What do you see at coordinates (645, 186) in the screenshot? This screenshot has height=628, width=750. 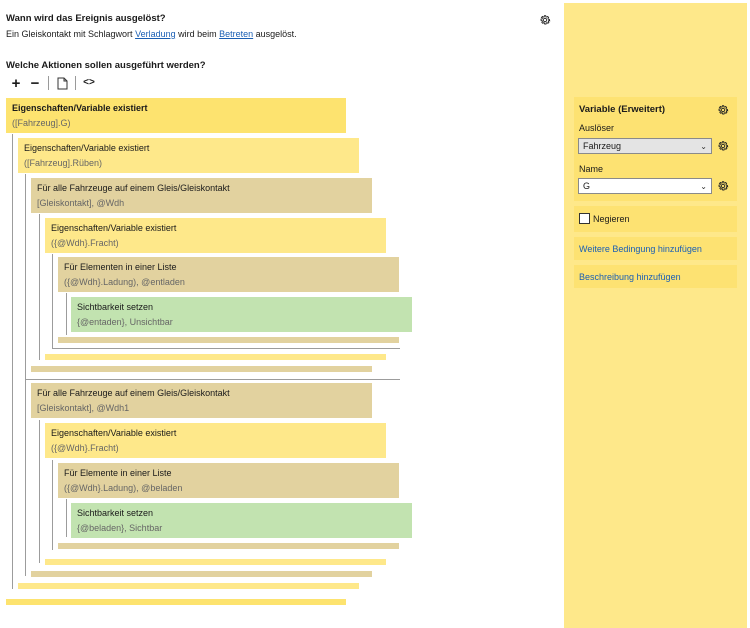 I see `name-select: G ⌄` at bounding box center [645, 186].